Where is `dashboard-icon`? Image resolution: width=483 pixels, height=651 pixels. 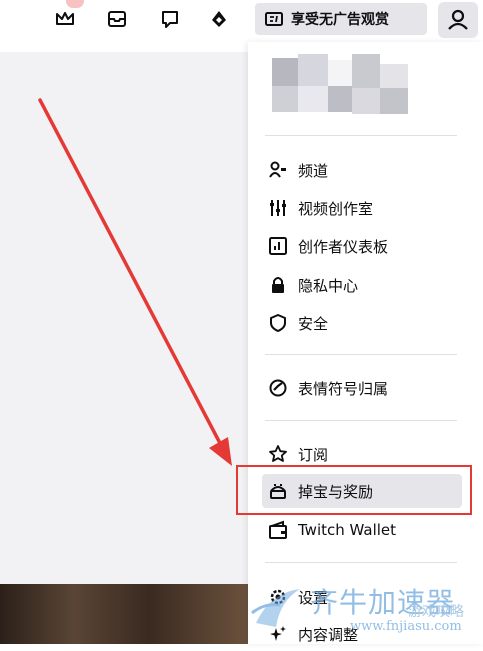
dashboard-icon is located at coordinates (278, 246).